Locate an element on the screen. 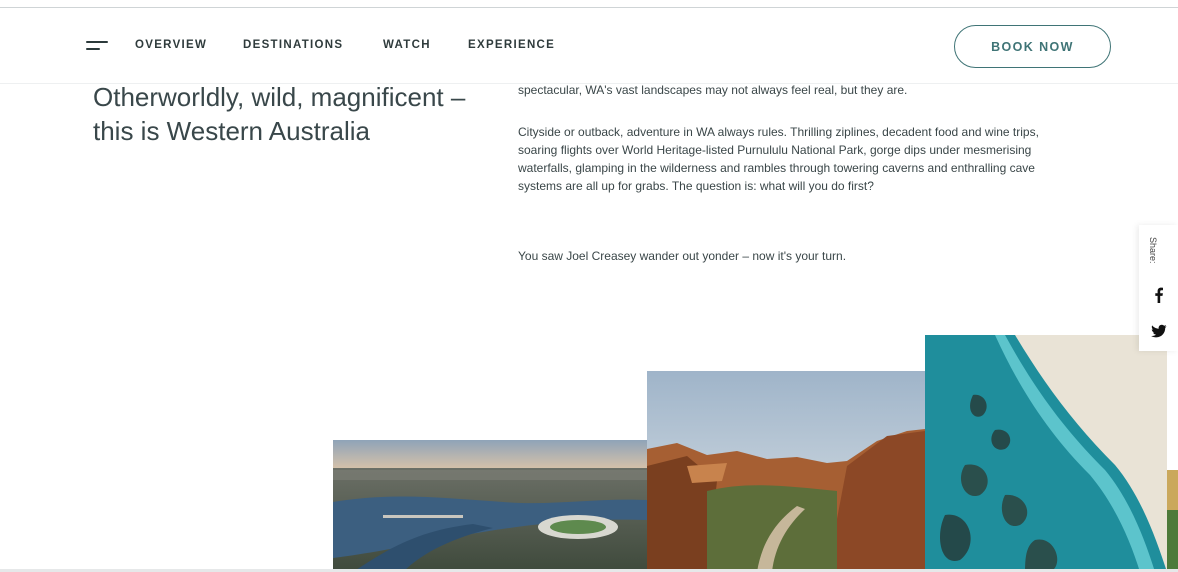 The width and height of the screenshot is (1178, 572). nav-link-overview: OVERVIEW is located at coordinates (171, 45).